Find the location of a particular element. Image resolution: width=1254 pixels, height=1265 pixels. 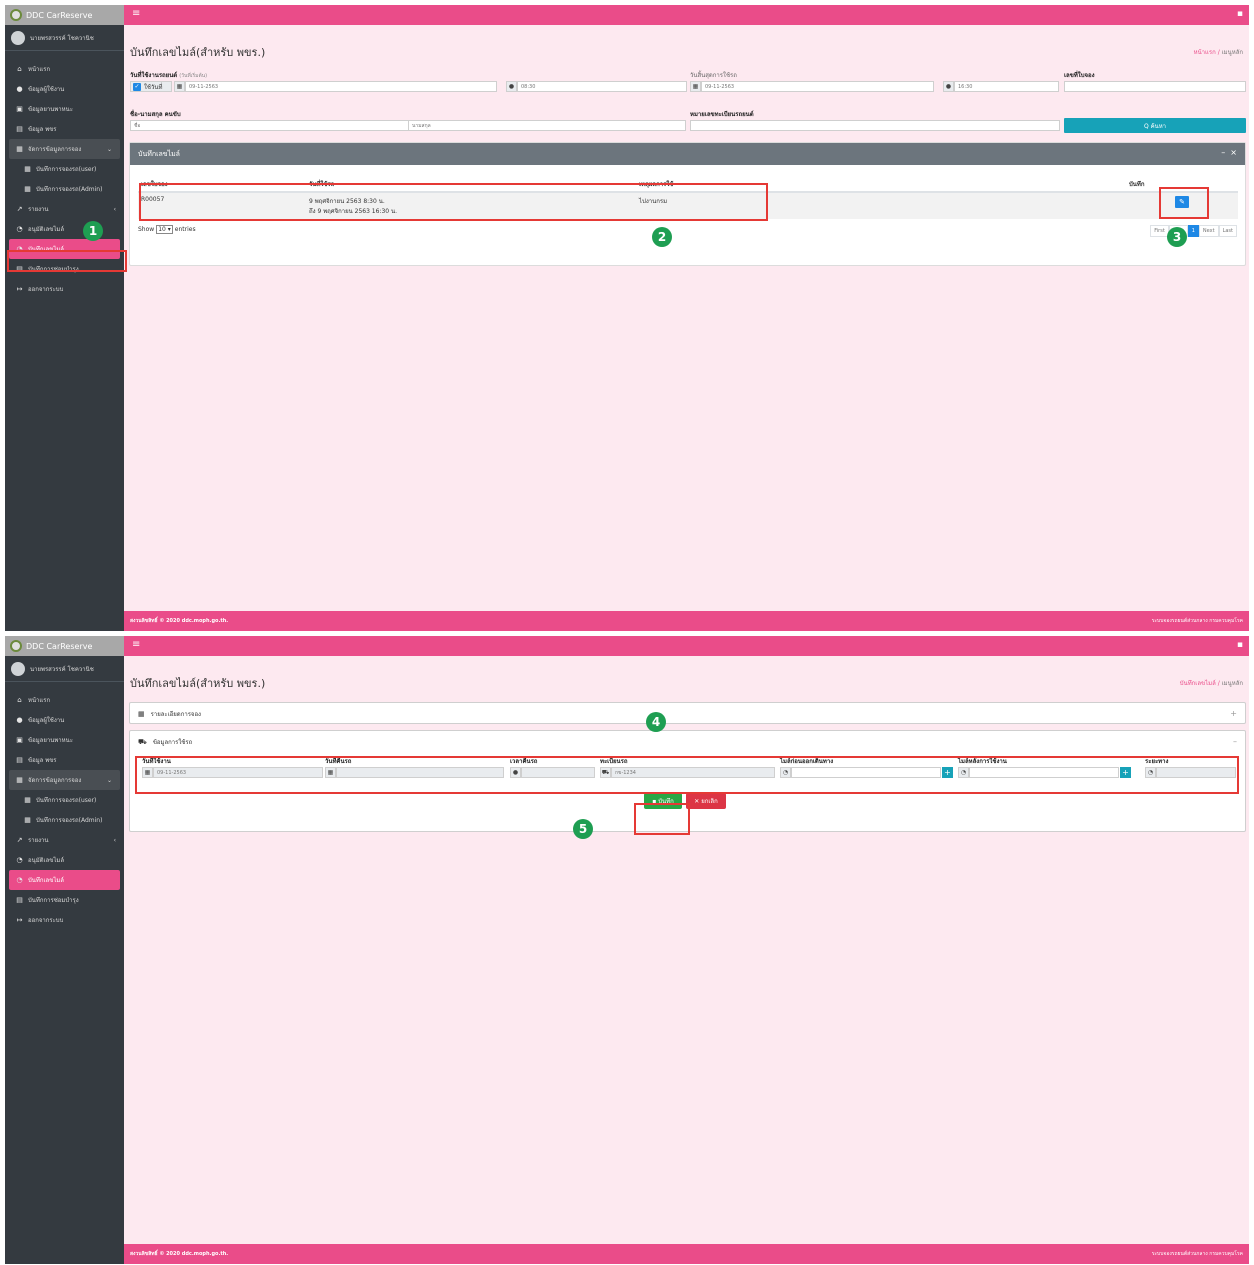

close-icon: × is located at coordinates (1233, 152).